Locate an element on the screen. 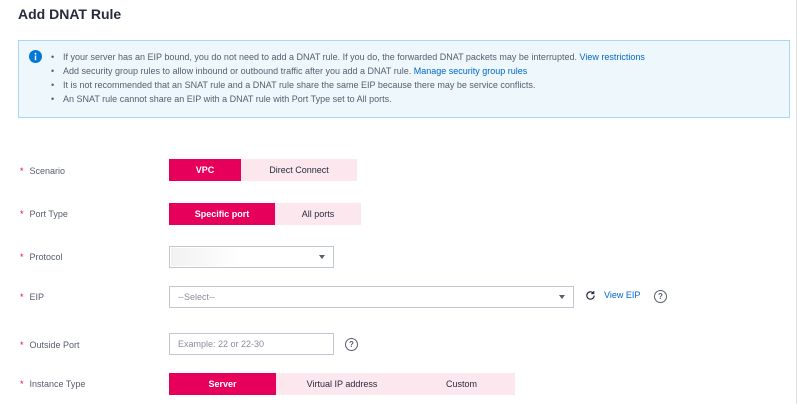 The image size is (798, 404). scenario-vpc-option: VPC is located at coordinates (205, 170).